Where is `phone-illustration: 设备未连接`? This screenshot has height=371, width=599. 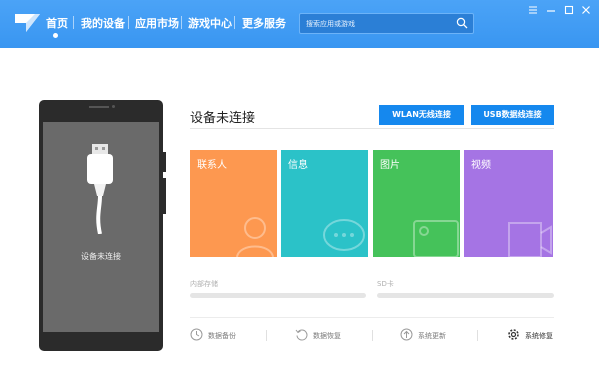
phone-illustration: 设备未连接 is located at coordinates (102, 225).